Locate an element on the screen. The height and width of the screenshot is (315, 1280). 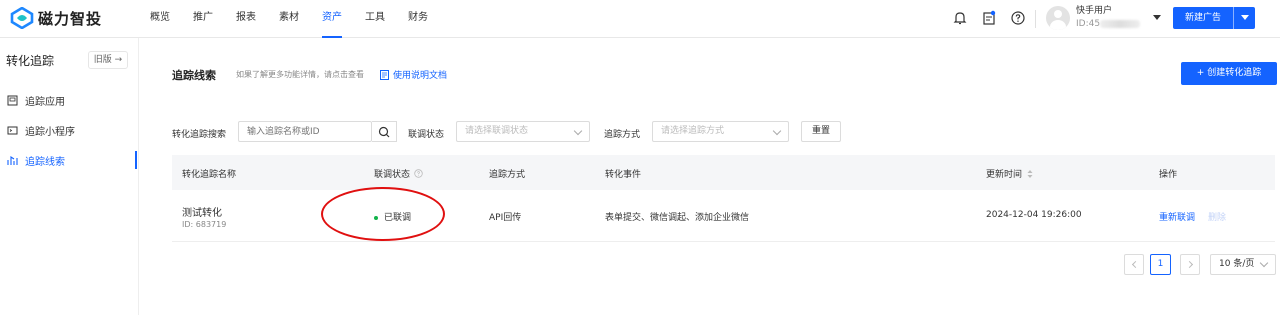
next-page-button is located at coordinates (1190, 264).